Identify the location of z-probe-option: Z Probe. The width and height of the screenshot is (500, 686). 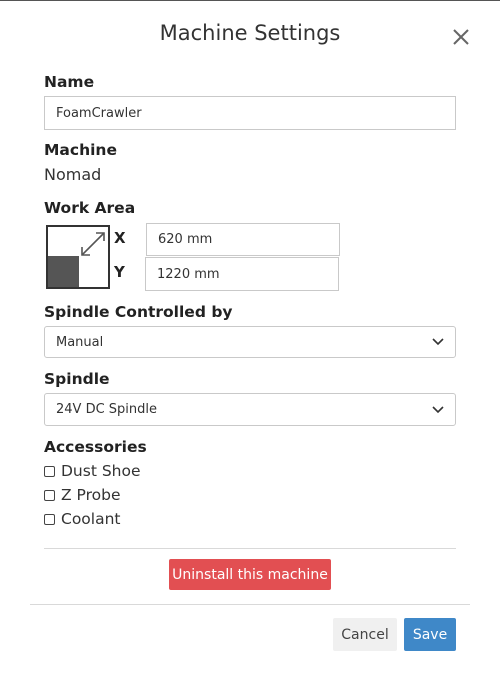
(82, 495).